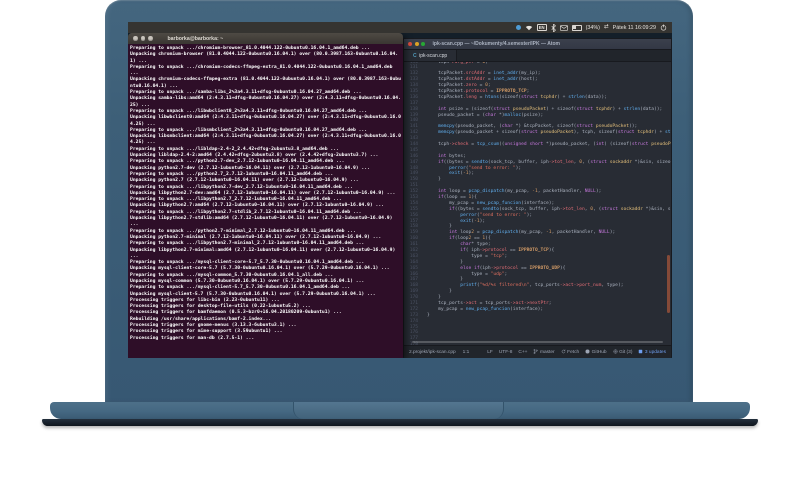 The image size is (800, 477). I want to click on tab-ipk-scan-cpp: C ipk-scan.cpp, so click(431, 55).